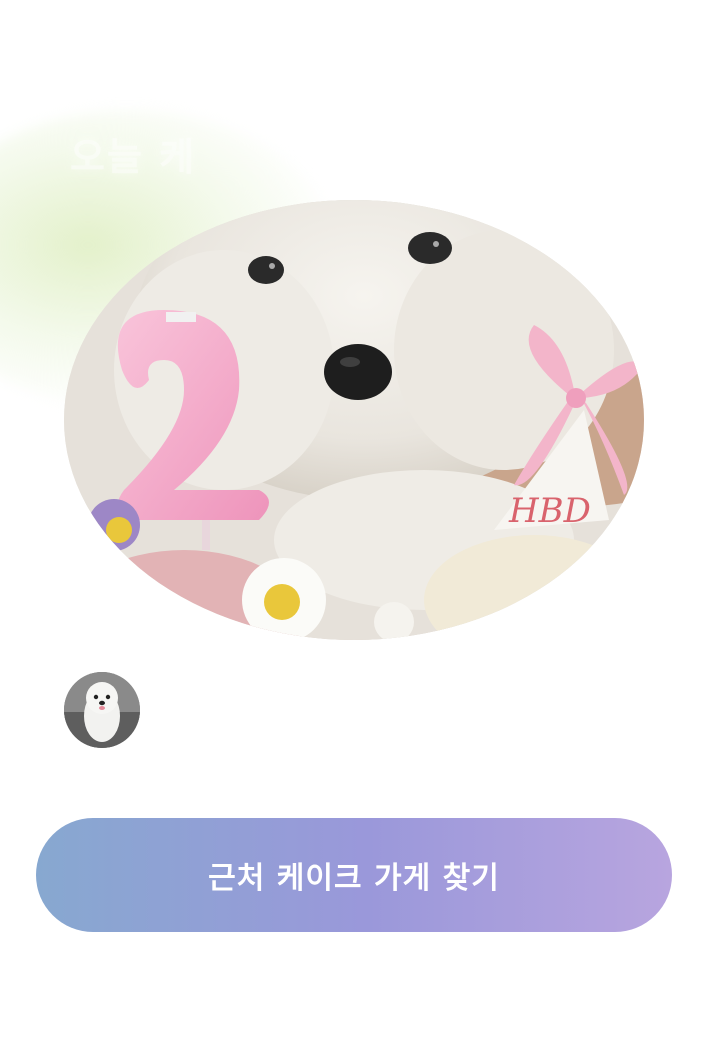 The height and width of the screenshot is (1052, 708). I want to click on hat-text: HBD, so click(549, 511).